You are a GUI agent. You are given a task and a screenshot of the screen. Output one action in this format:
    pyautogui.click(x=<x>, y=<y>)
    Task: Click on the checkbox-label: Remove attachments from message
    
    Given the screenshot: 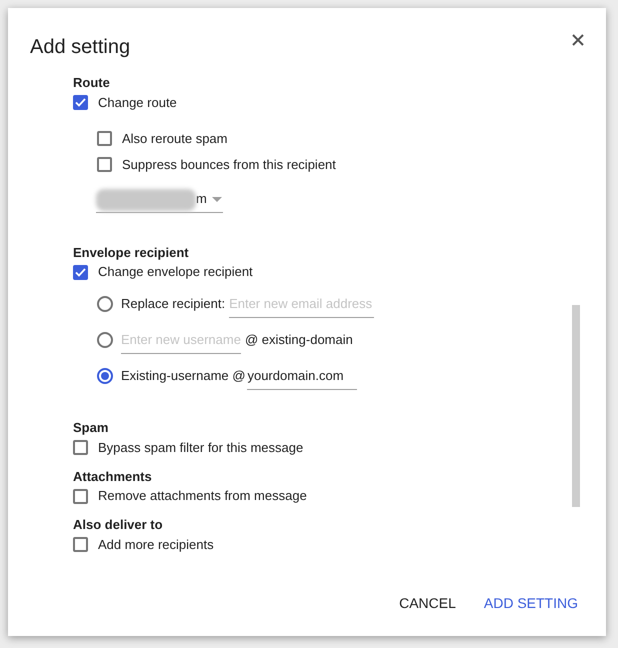 What is the action you would take?
    pyautogui.click(x=202, y=496)
    